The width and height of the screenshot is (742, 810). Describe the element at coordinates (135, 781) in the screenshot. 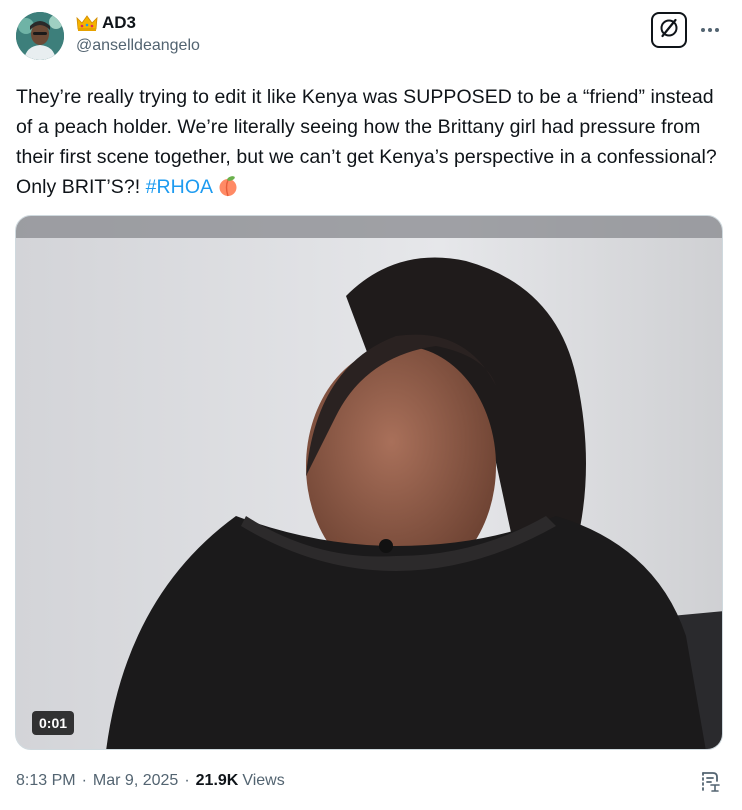

I see `tweet-date: Mar 9, 2025` at that location.